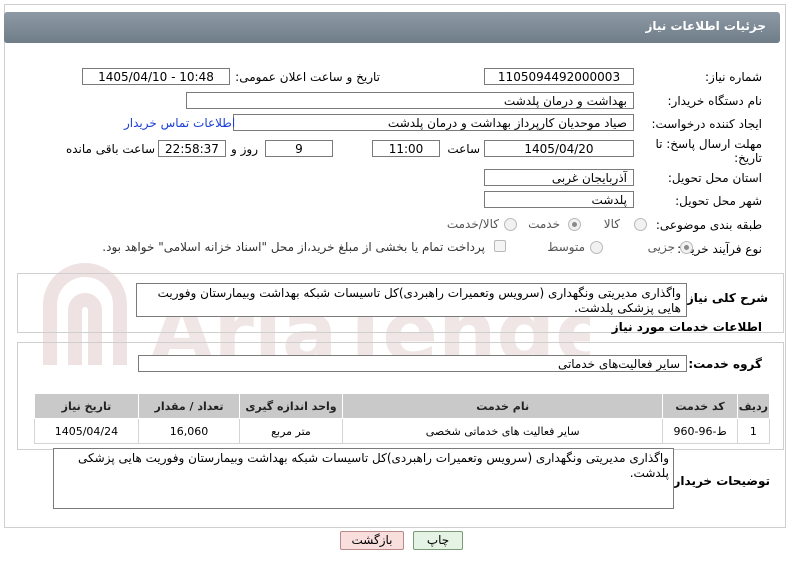 The width and height of the screenshot is (788, 566). What do you see at coordinates (438, 540) in the screenshot?
I see `print-button: چاپ` at bounding box center [438, 540].